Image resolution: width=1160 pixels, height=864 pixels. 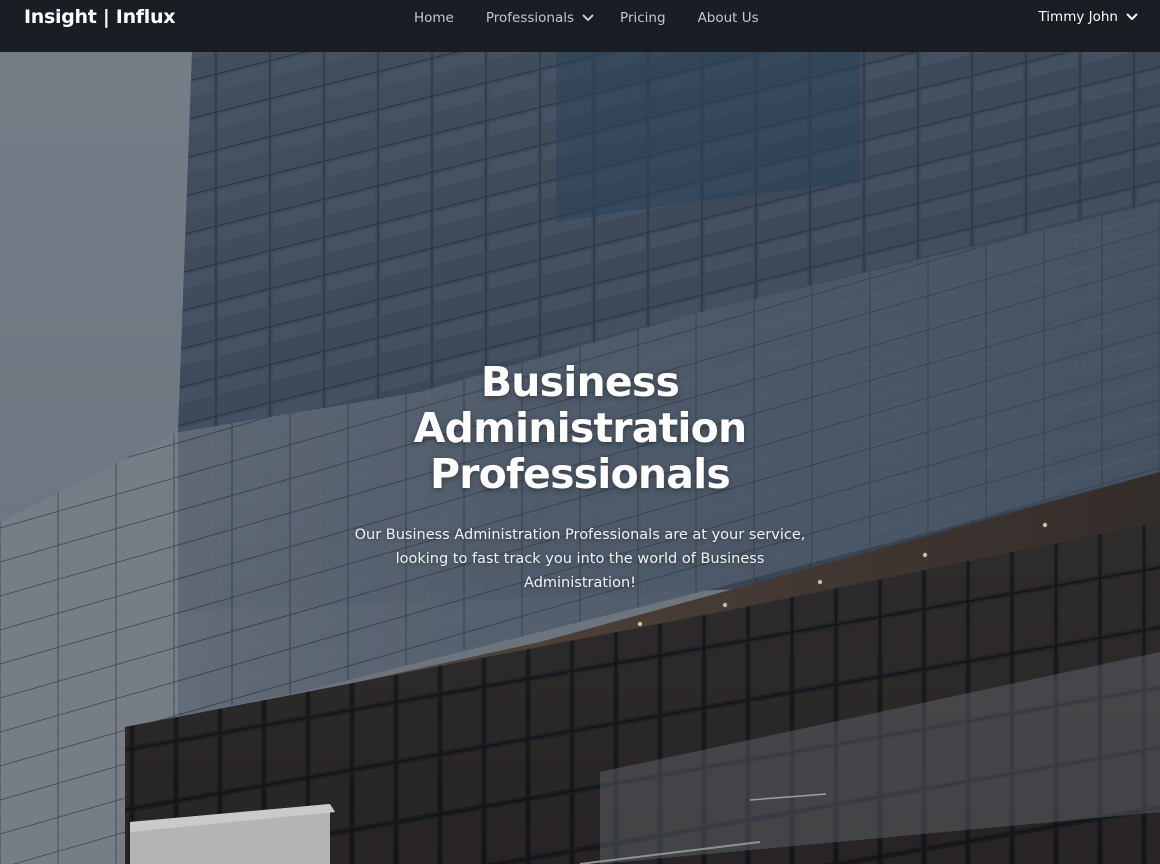 I want to click on nav-link-professionals: Professionals, so click(x=540, y=18).